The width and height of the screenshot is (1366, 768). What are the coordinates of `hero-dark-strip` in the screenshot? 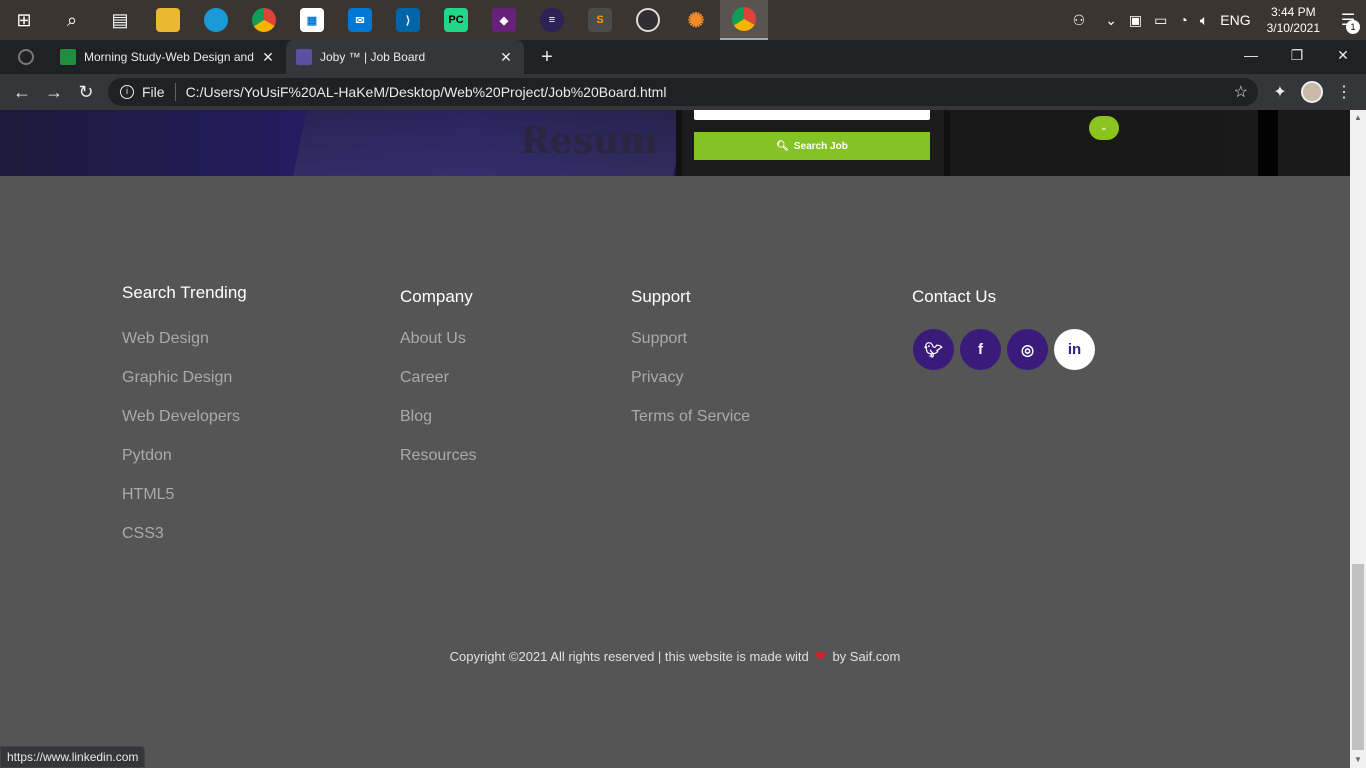 It's located at (1268, 143).